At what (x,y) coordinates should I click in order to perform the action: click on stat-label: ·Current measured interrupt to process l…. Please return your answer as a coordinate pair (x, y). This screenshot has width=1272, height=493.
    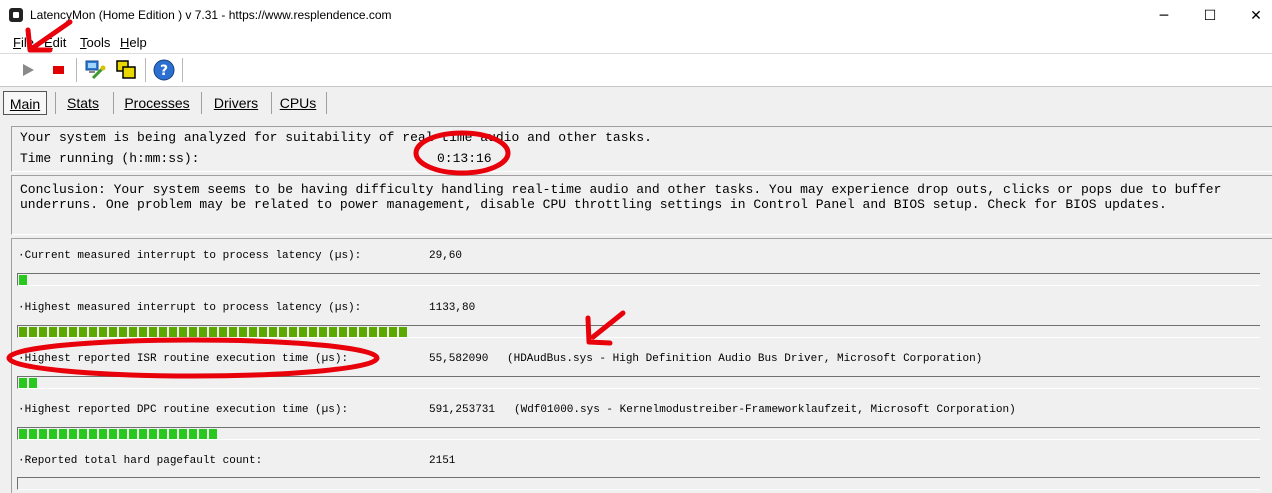
    Looking at the image, I should click on (190, 256).